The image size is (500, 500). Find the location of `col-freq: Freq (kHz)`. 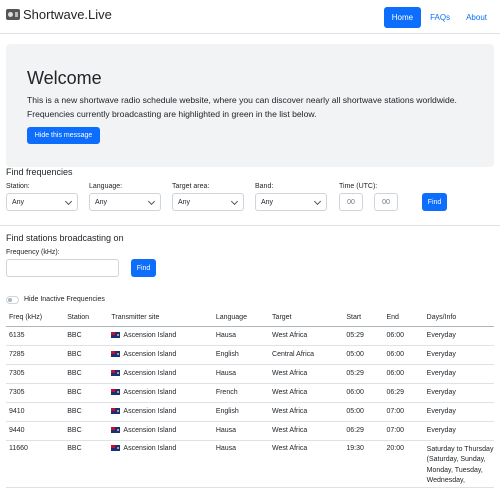

col-freq: Freq (kHz) is located at coordinates (35, 318).